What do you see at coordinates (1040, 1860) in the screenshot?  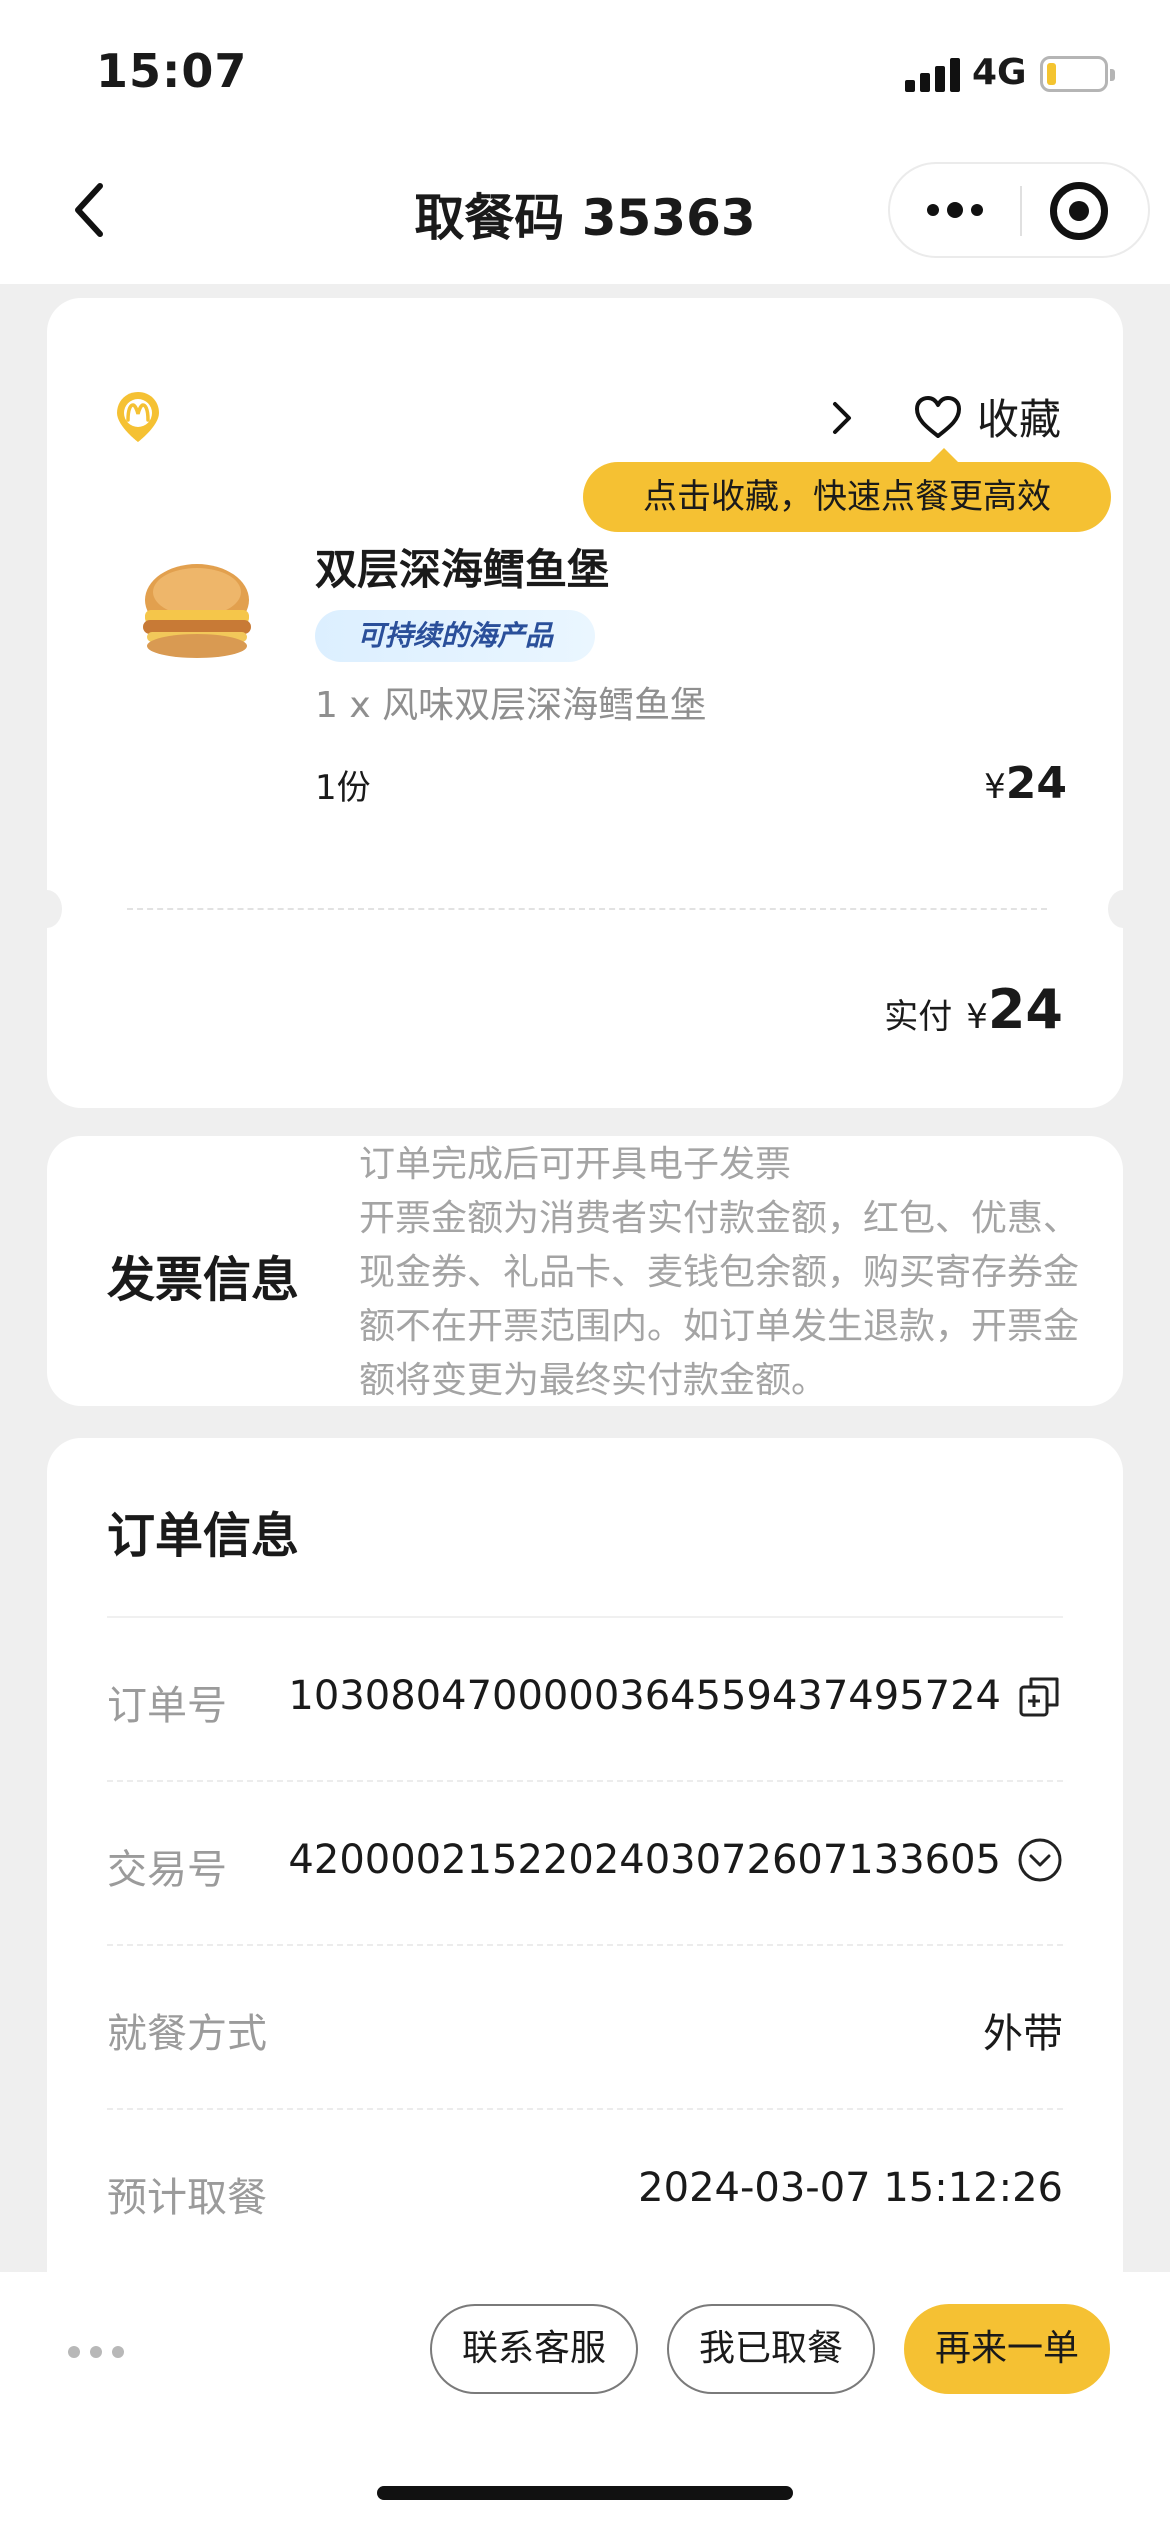 I see `chevron-down-circle-icon` at bounding box center [1040, 1860].